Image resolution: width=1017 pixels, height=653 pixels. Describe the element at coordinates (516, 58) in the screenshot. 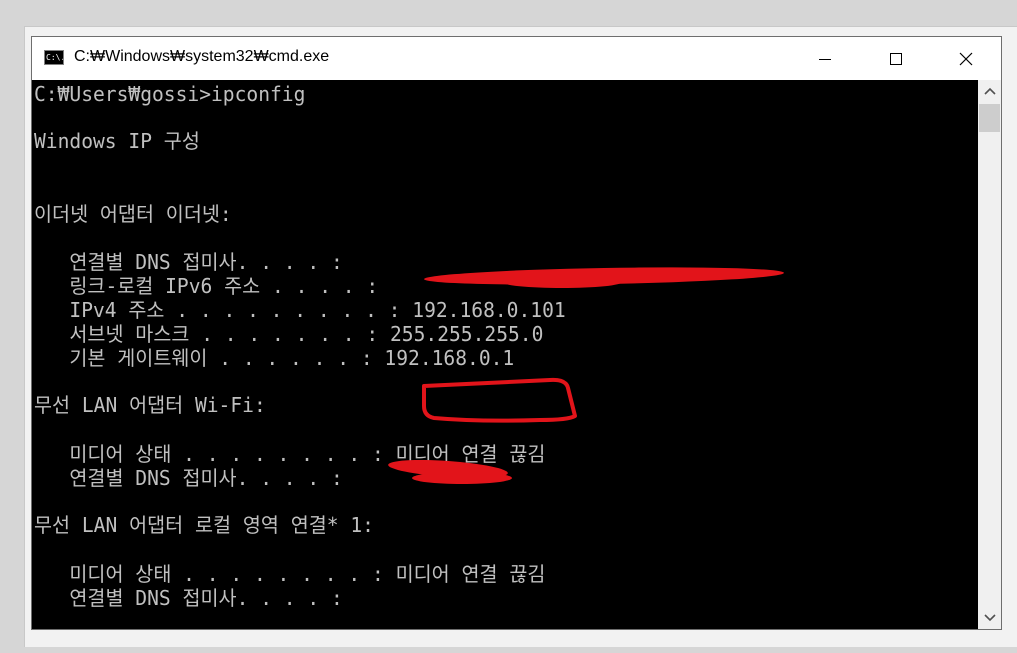

I see `title-bar: C:\. C:₩Windows₩system32₩cmd.exe` at that location.